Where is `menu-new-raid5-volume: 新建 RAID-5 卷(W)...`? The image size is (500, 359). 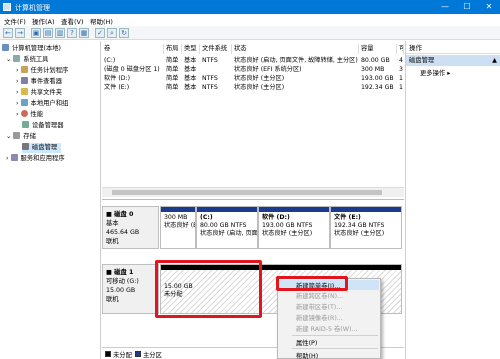
menu-new-raid5-volume: 新建 RAID-5 卷(W)... is located at coordinates (326, 328).